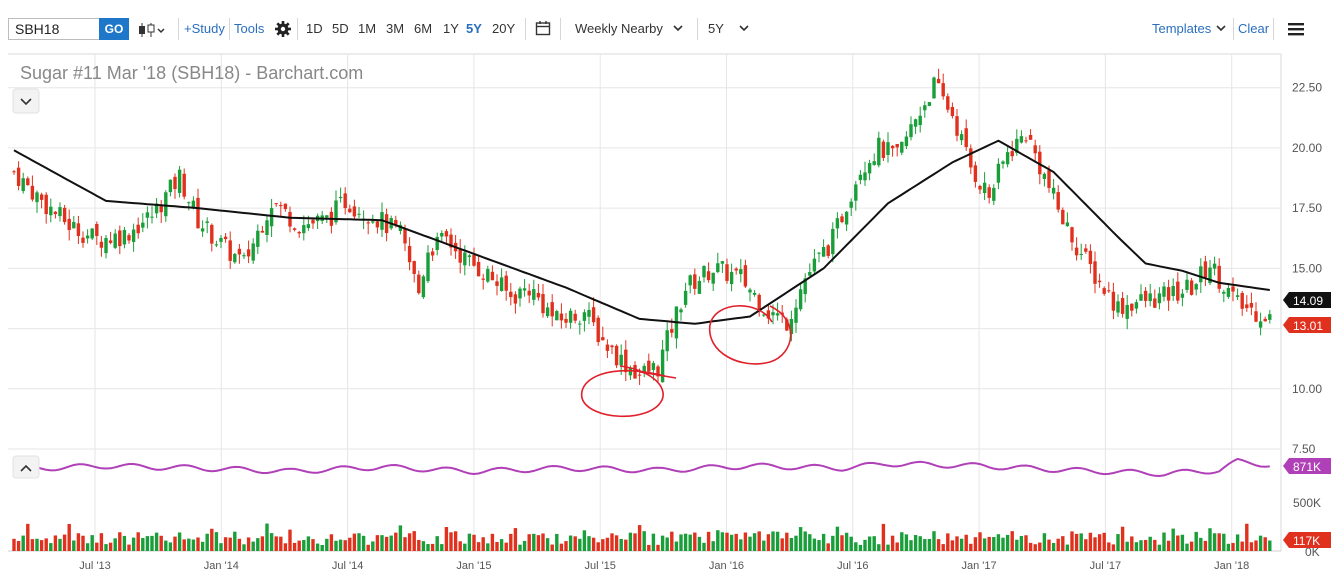 This screenshot has width=1331, height=579. What do you see at coordinates (1307, 268) in the screenshot?
I see `y-tick-label: 15.00` at bounding box center [1307, 268].